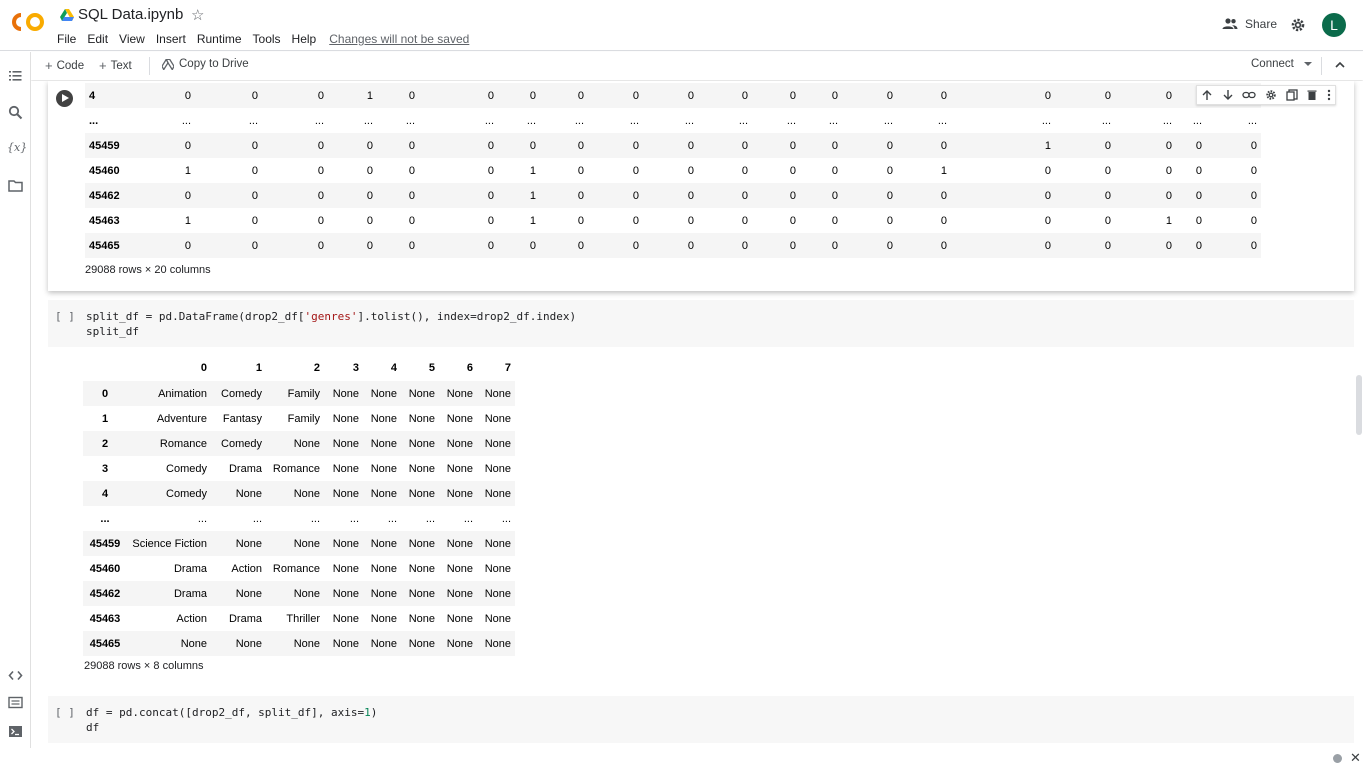 The width and height of the screenshot is (1363, 768). Describe the element at coordinates (399, 39) in the screenshot. I see `unsaved-changes-link: Changes will not be saved` at that location.